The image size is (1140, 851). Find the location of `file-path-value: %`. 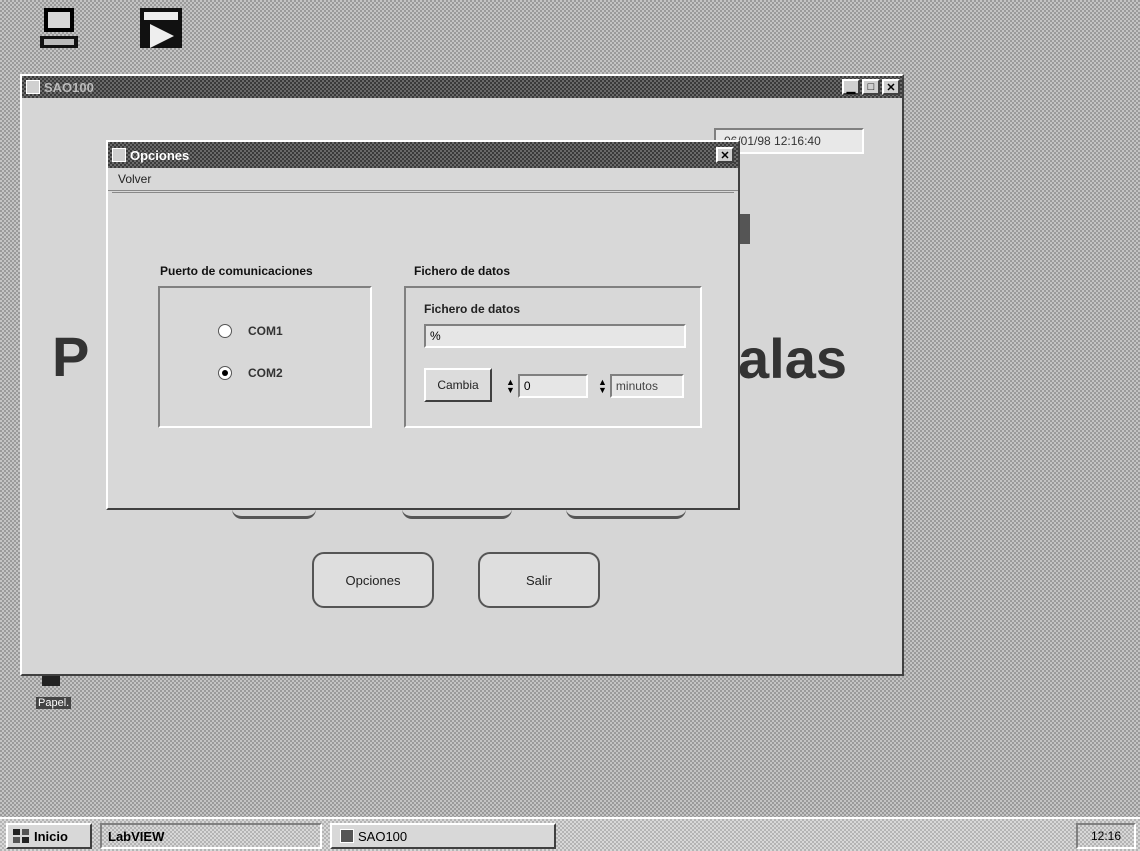

file-path-value: % is located at coordinates (435, 336).